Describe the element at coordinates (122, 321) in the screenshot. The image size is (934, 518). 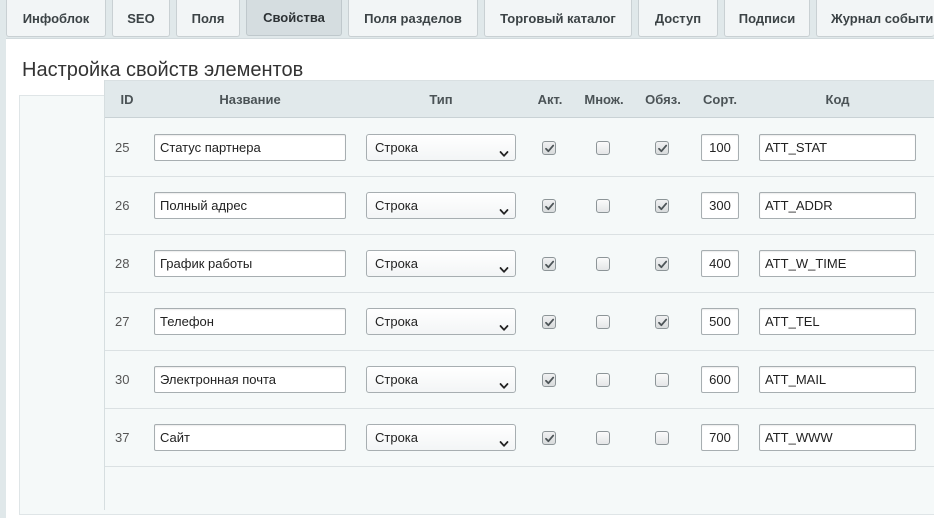
I see `property-id: 27` at that location.